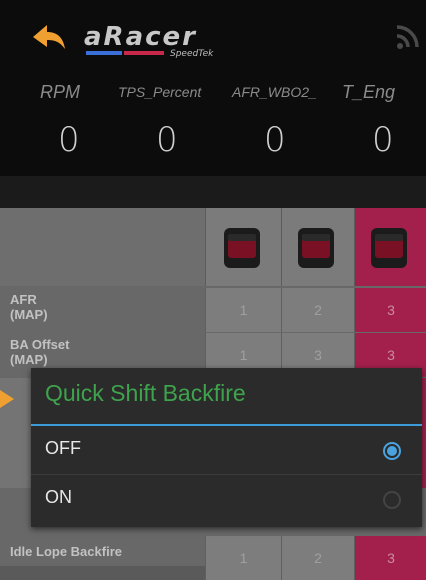 The width and height of the screenshot is (426, 580). What do you see at coordinates (69, 140) in the screenshot?
I see `gauge-value-rpm: 0` at bounding box center [69, 140].